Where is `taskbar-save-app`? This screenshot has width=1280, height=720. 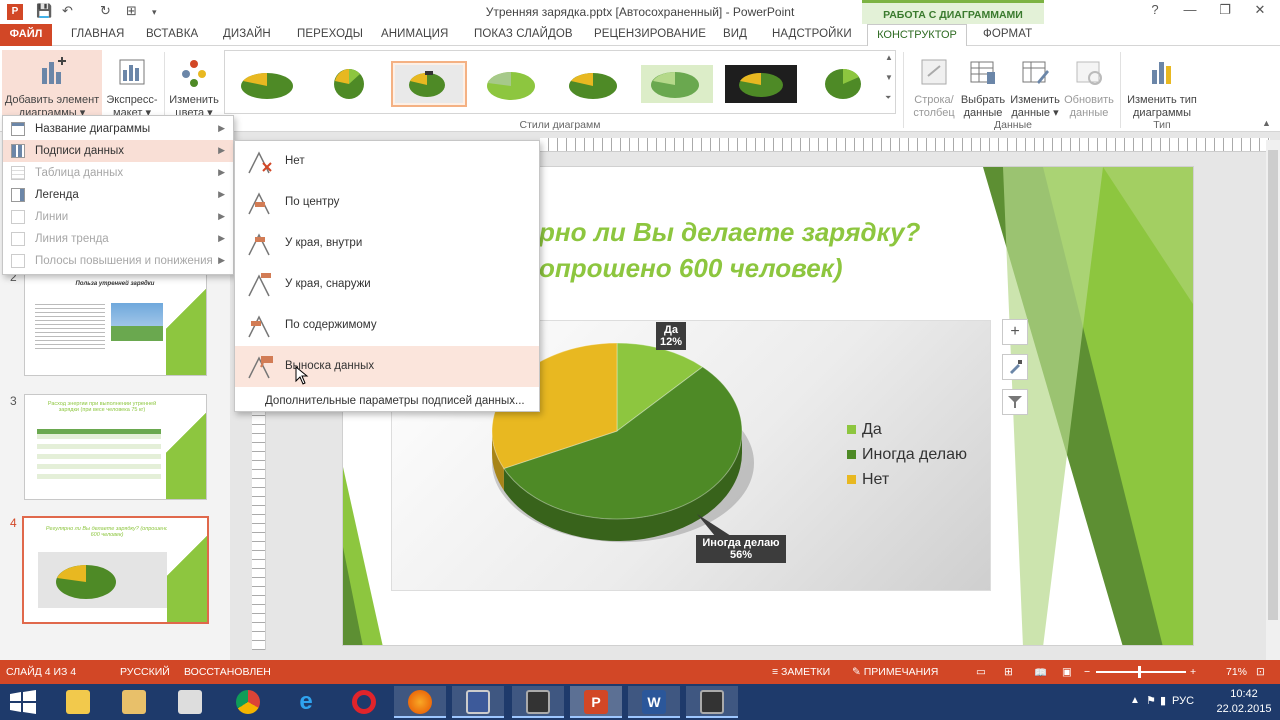
taskbar-save-app is located at coordinates (478, 702).